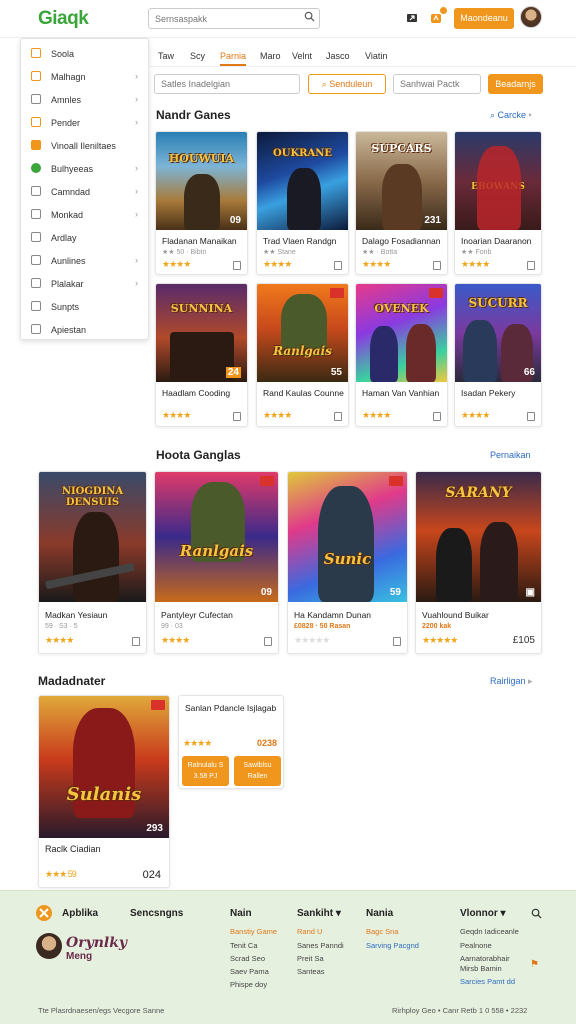 The width and height of the screenshot is (576, 1024). Describe the element at coordinates (496, 241) in the screenshot. I see `game-title: Inoarian Daaranon` at that location.